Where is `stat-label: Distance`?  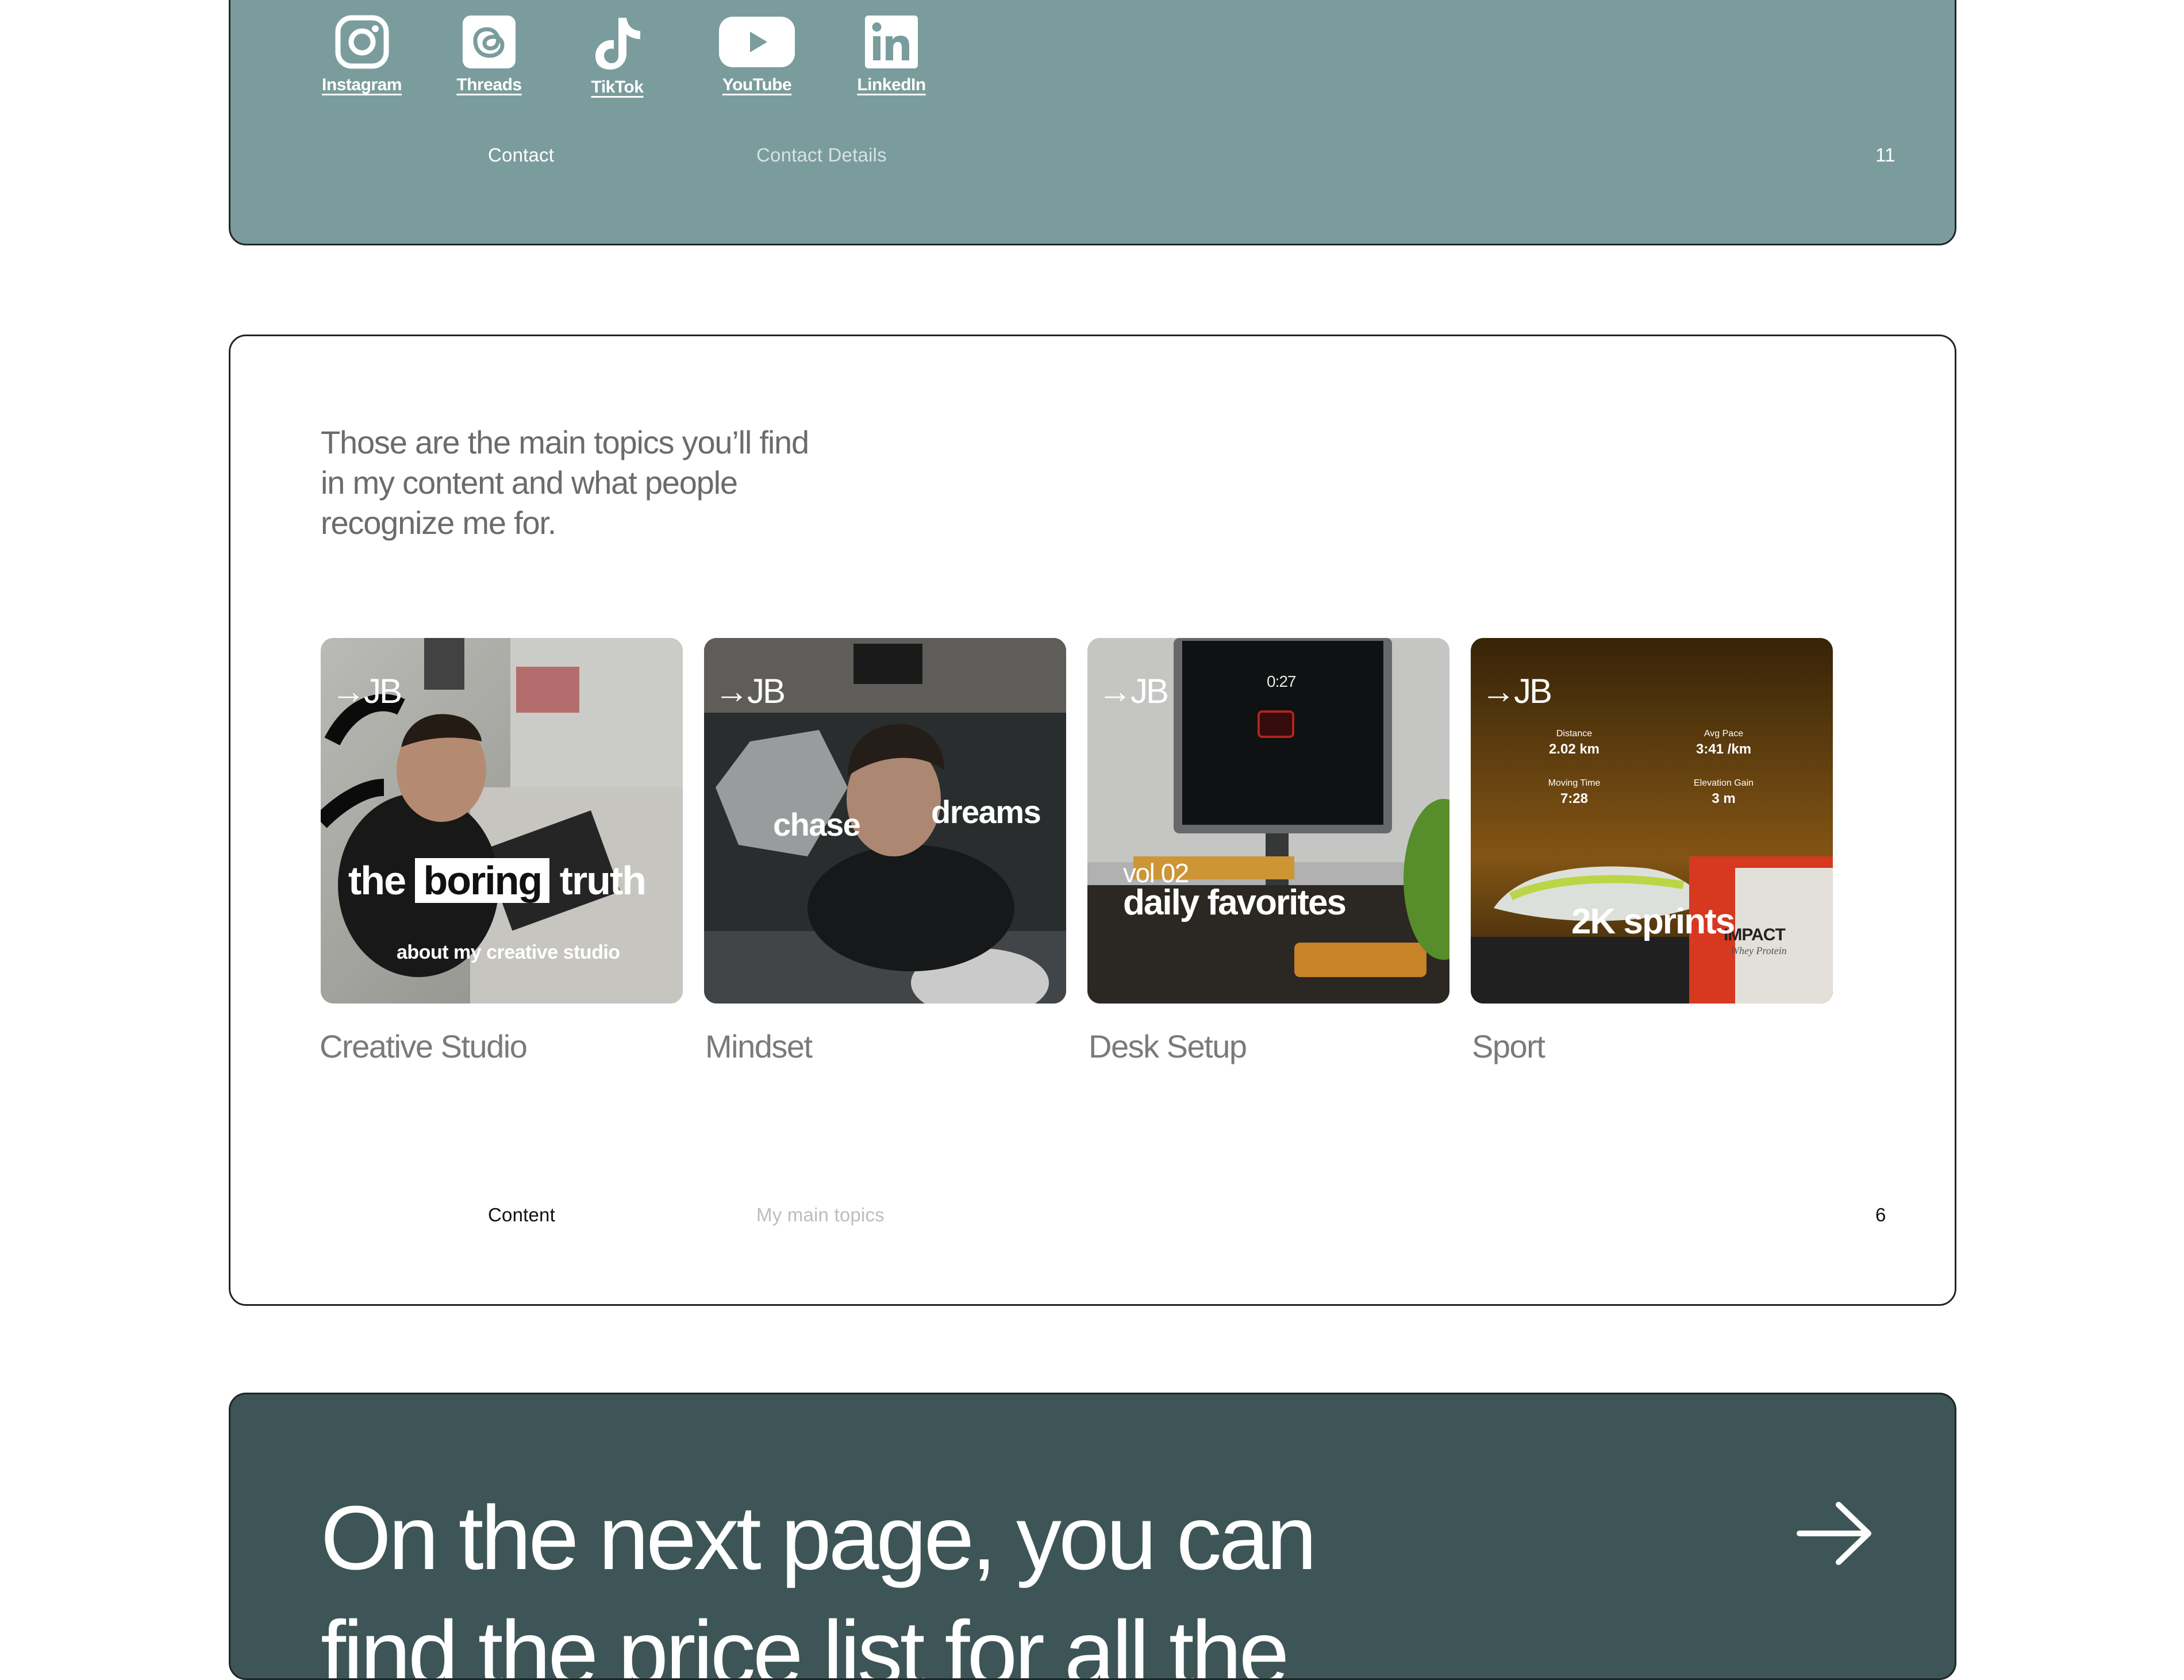
stat-label: Distance is located at coordinates (1575, 734).